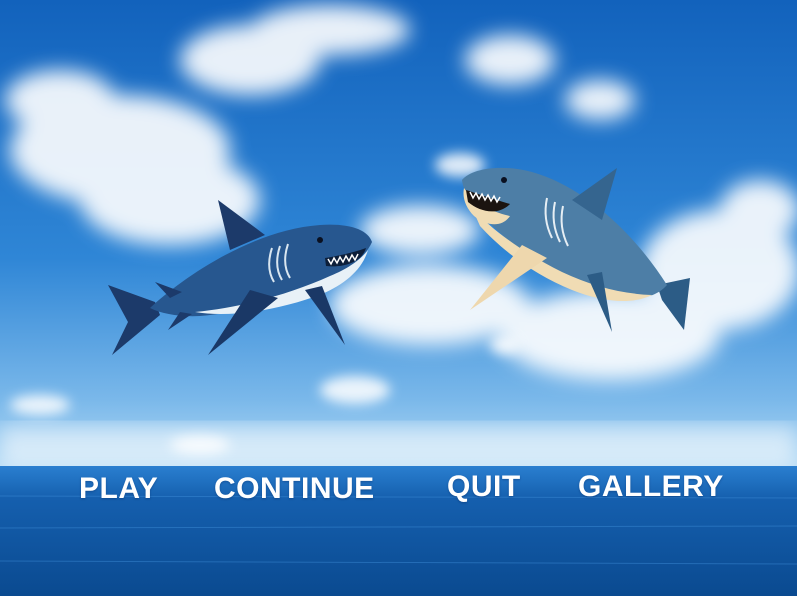 Image resolution: width=797 pixels, height=596 pixels. What do you see at coordinates (118, 489) in the screenshot?
I see `play-button: PLAY` at bounding box center [118, 489].